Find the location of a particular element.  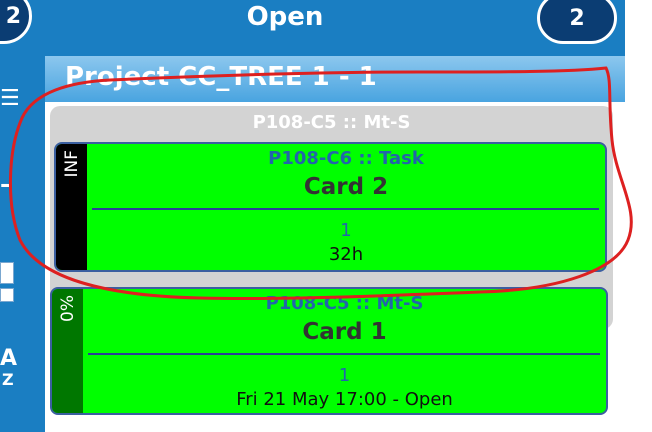

sort-az-icon-bottom: Z is located at coordinates (8, 379).